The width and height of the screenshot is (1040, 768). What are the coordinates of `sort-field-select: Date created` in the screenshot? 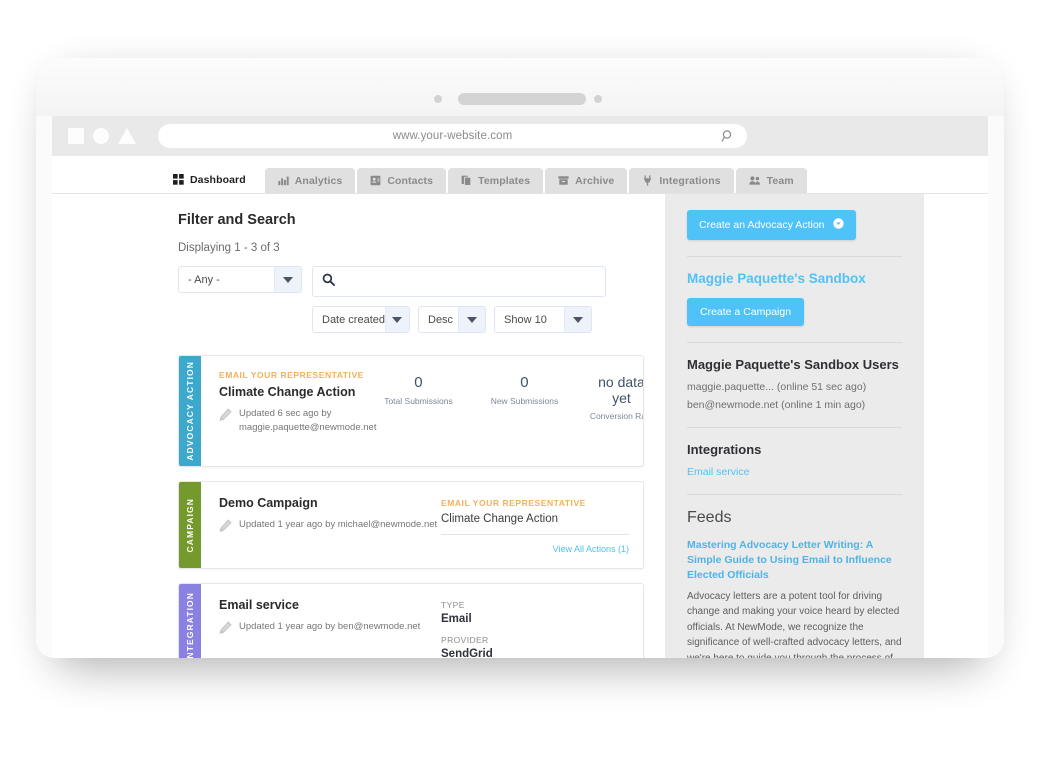 It's located at (361, 319).